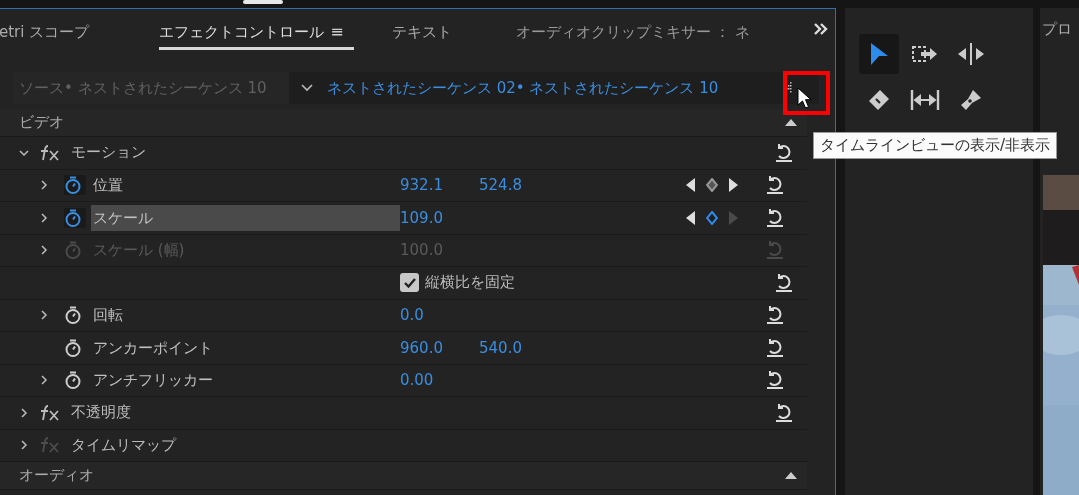  What do you see at coordinates (645, 31) in the screenshot?
I see `panel-tab: オーディオクリップミキサー ： ネ` at bounding box center [645, 31].